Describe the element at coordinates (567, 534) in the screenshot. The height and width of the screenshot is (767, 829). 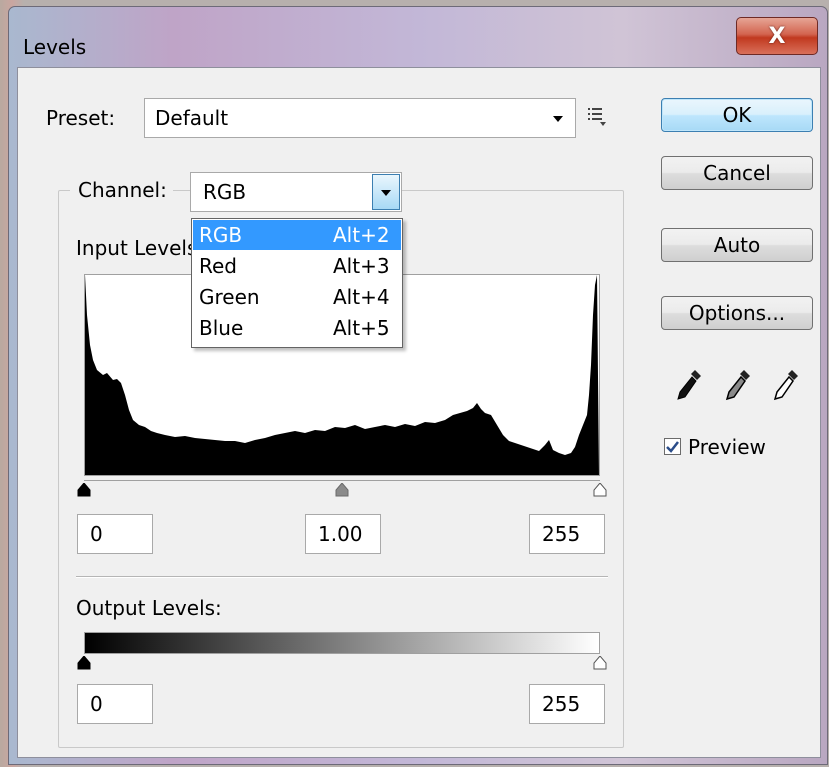
I see `input-white-field: 255` at that location.